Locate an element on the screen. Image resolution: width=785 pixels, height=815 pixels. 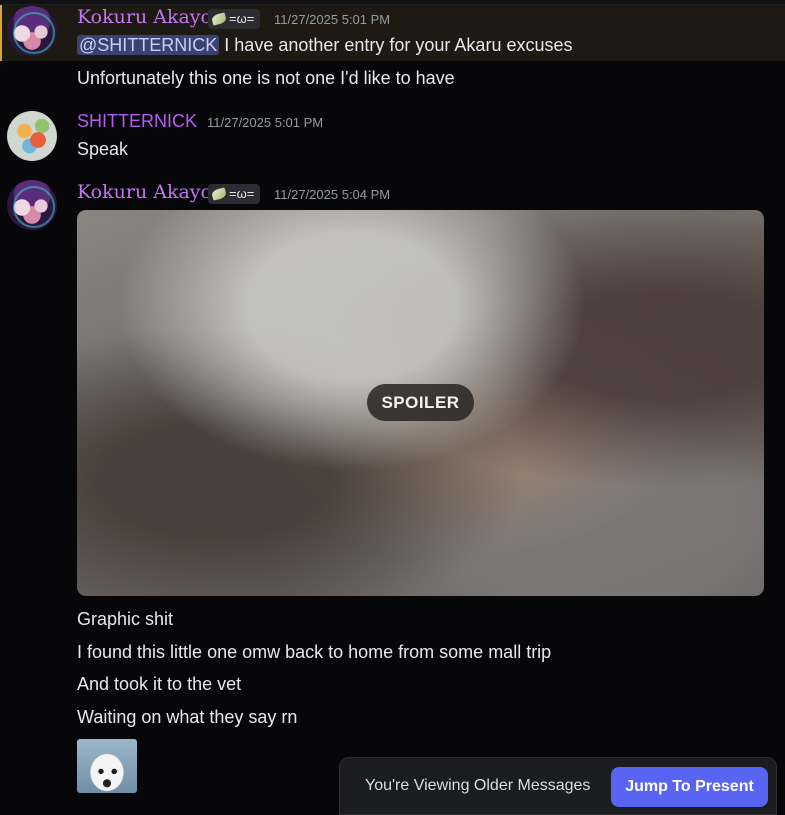
user-mention: @SHITTERNICK is located at coordinates (148, 45).